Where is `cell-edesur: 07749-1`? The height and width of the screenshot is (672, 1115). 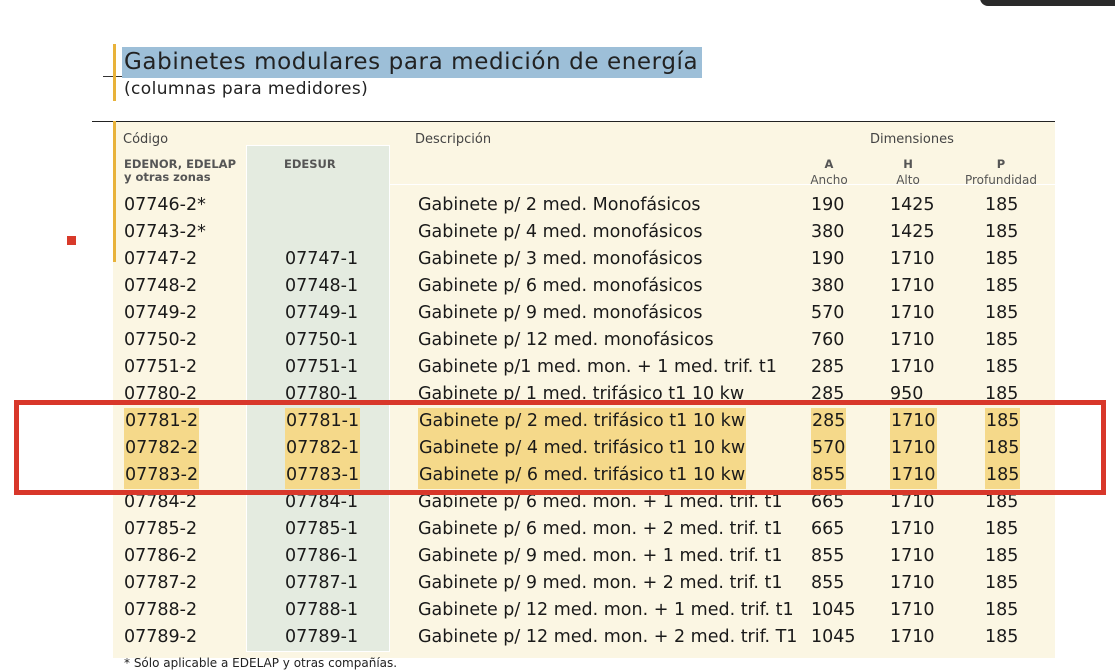 cell-edesur: 07749-1 is located at coordinates (322, 313).